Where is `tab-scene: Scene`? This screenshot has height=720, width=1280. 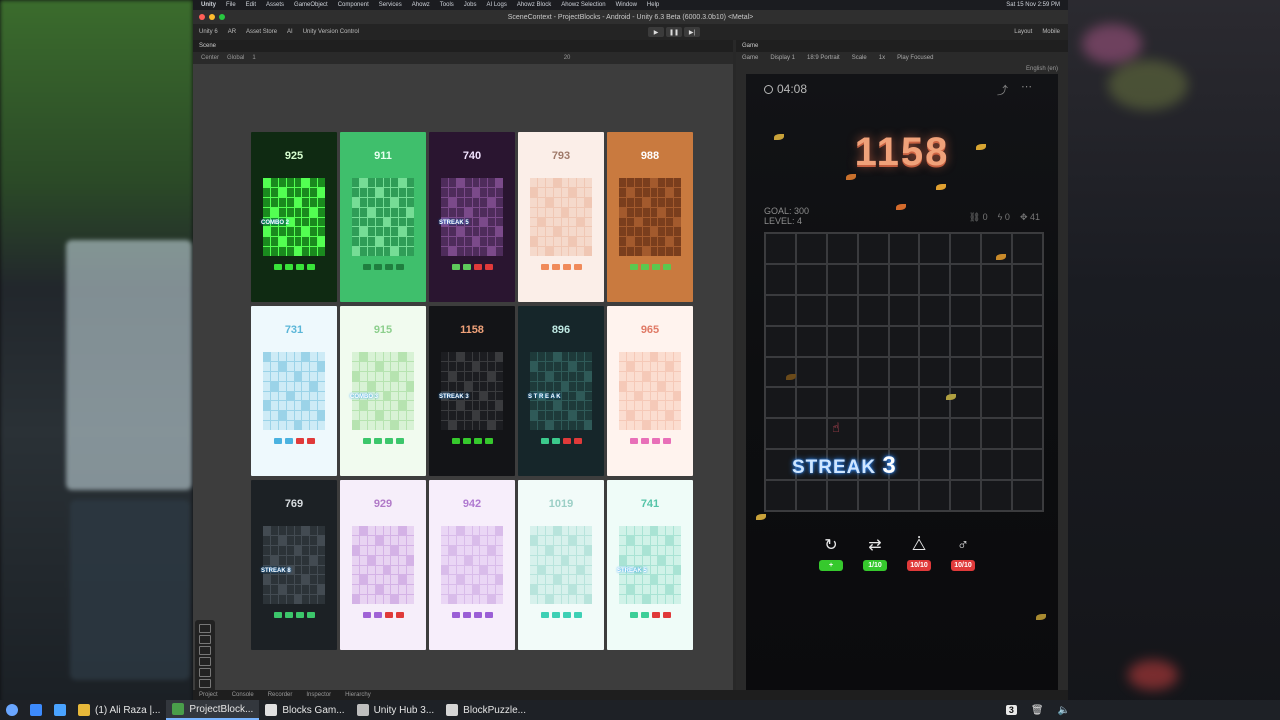 tab-scene: Scene is located at coordinates (207, 46).